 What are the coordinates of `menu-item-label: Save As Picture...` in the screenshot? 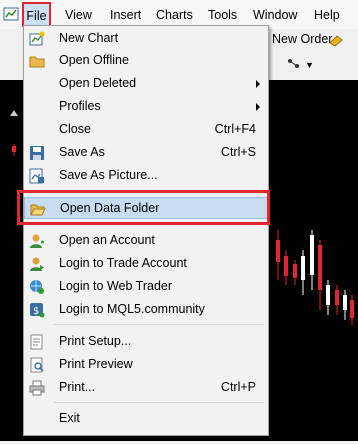 It's located at (108, 175).